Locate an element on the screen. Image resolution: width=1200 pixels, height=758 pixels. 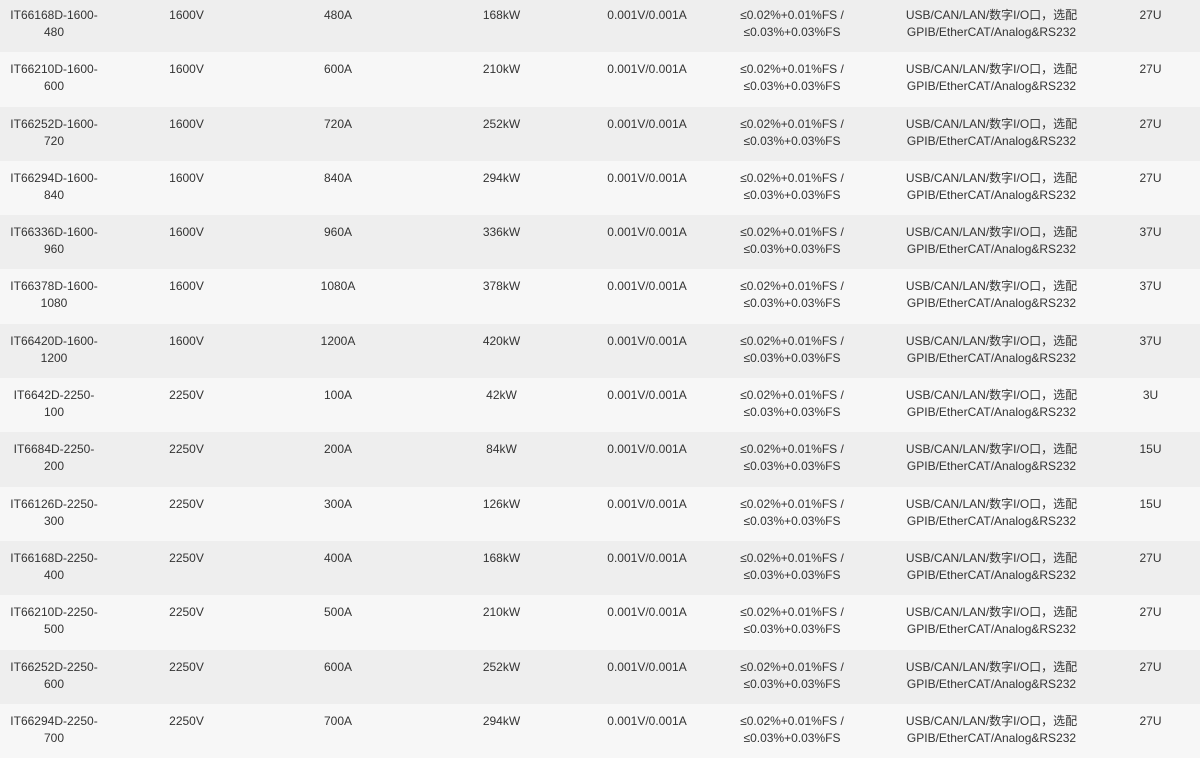
current-cell: 1080A is located at coordinates (338, 286).